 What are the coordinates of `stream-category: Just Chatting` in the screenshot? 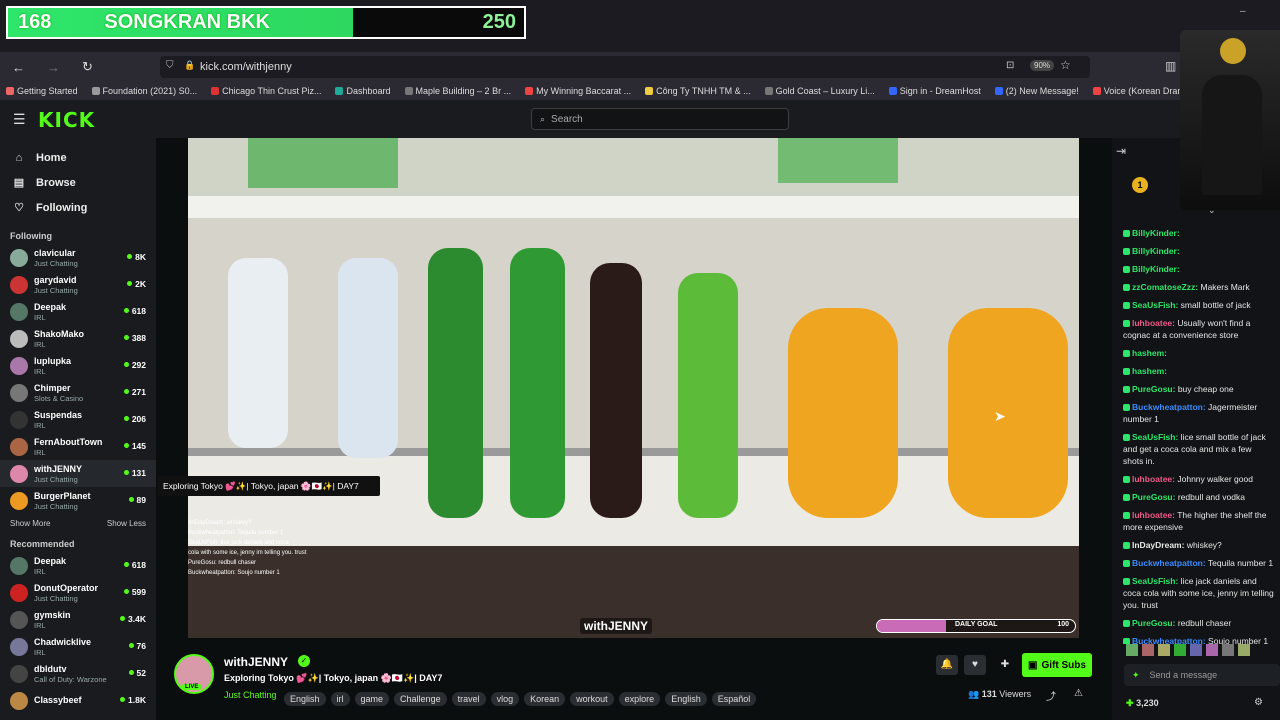 It's located at (250, 695).